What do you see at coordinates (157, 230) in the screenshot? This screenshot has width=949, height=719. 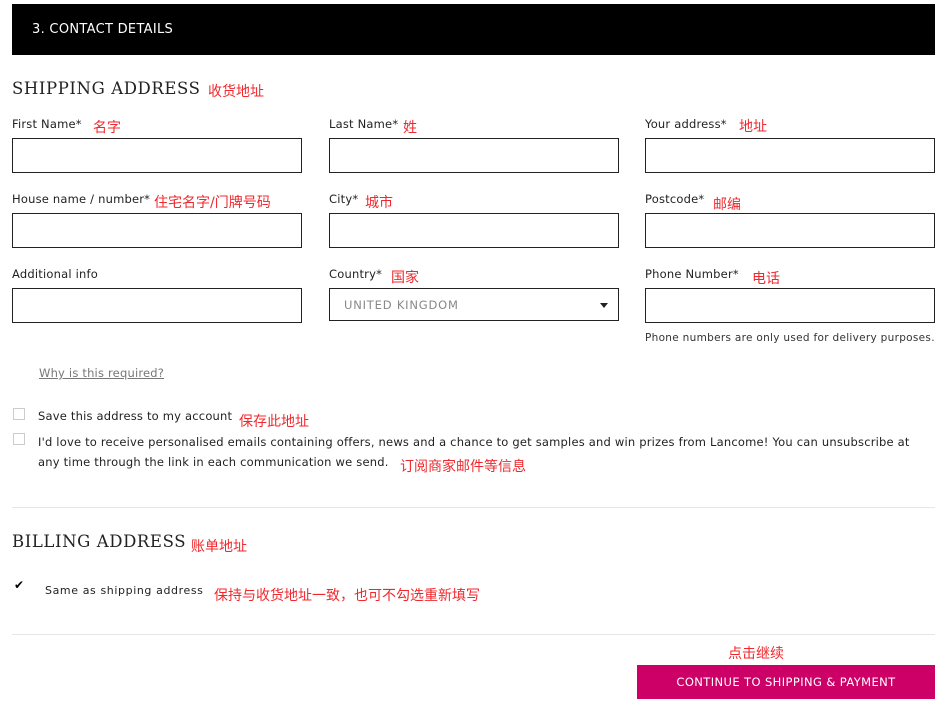 I see `house-number-input` at bounding box center [157, 230].